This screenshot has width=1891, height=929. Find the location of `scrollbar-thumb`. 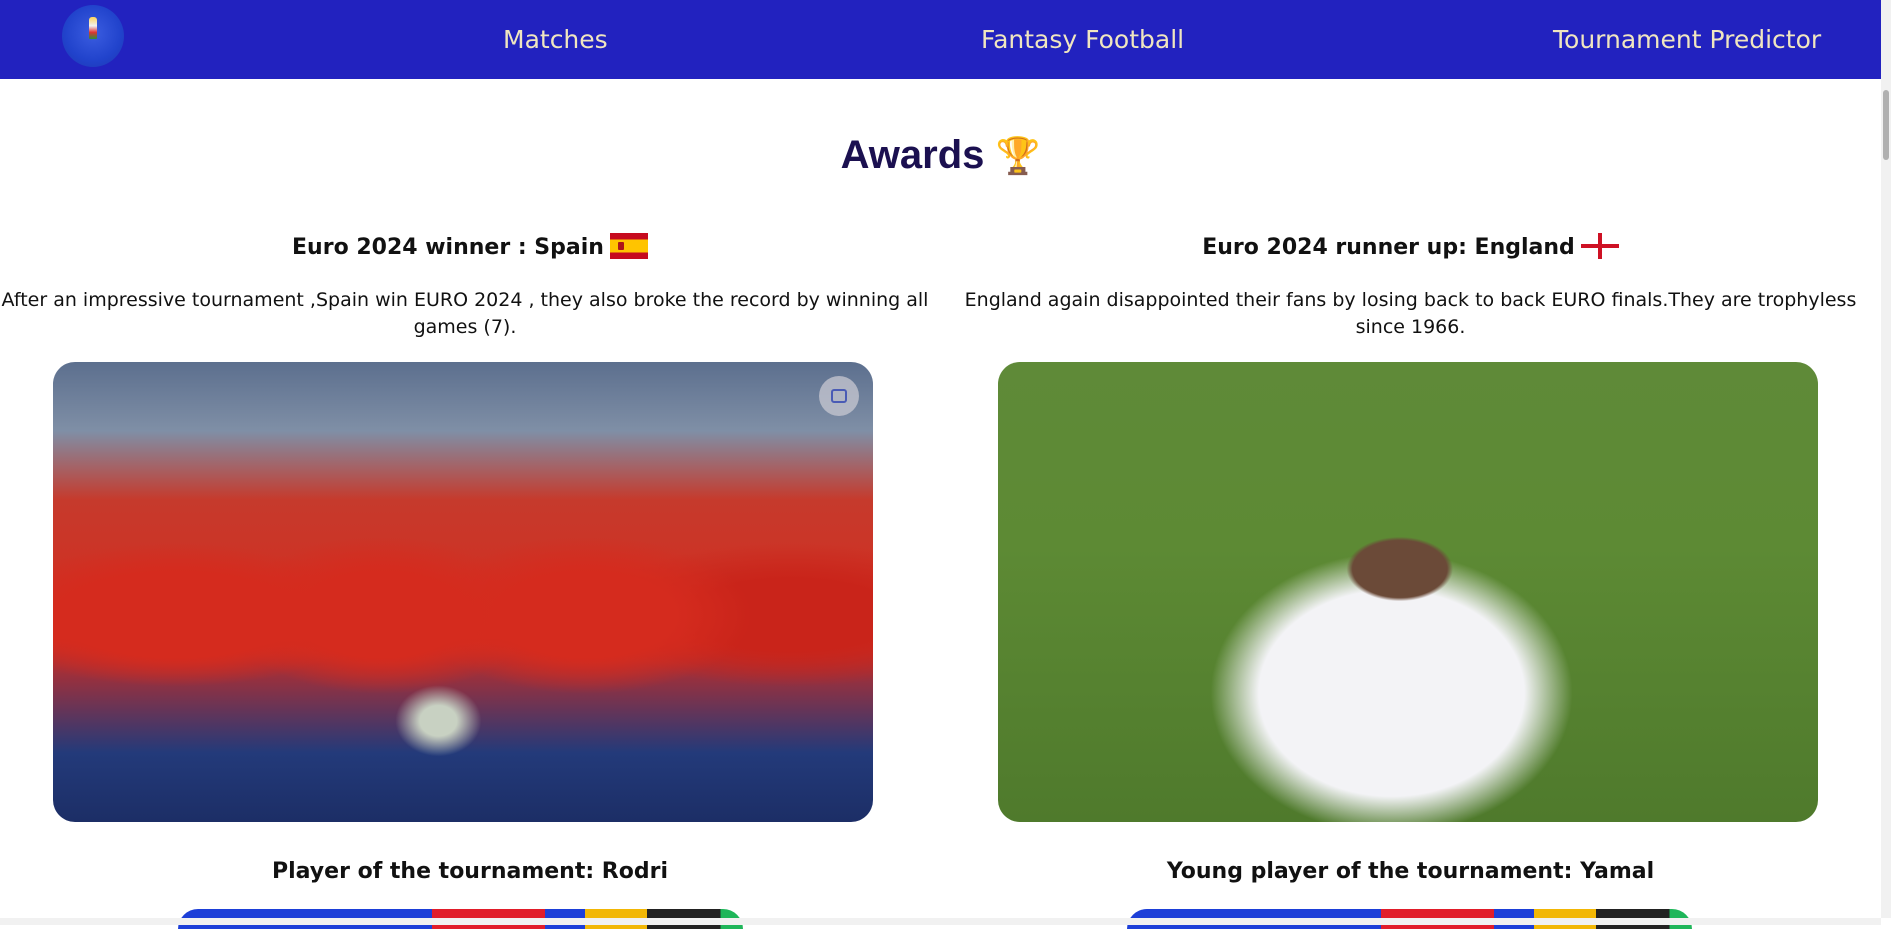

scrollbar-thumb is located at coordinates (1886, 125).